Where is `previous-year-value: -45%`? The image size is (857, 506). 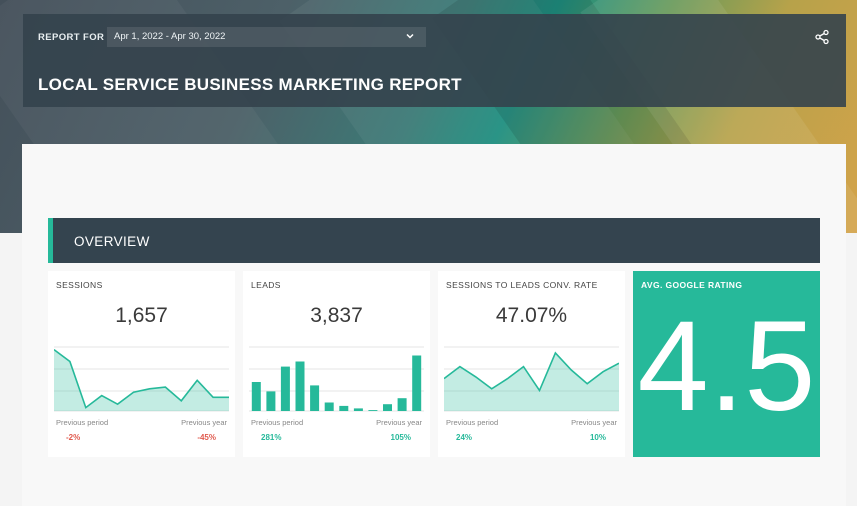 previous-year-value: -45% is located at coordinates (206, 437).